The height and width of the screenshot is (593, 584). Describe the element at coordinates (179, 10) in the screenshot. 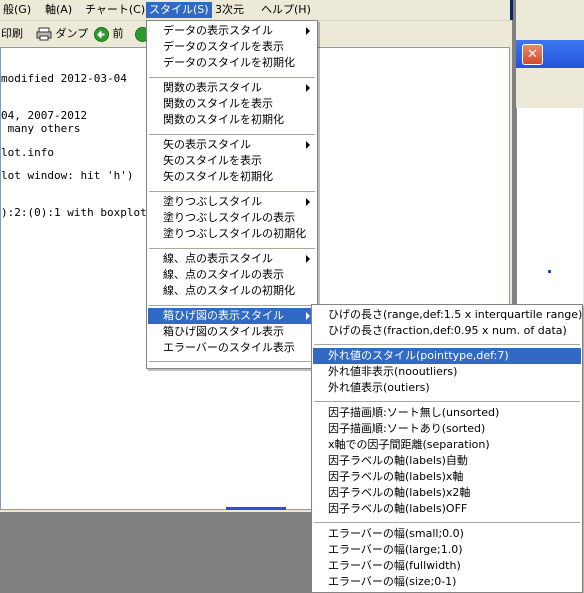

I see `menu-style: スタイル(S)` at that location.